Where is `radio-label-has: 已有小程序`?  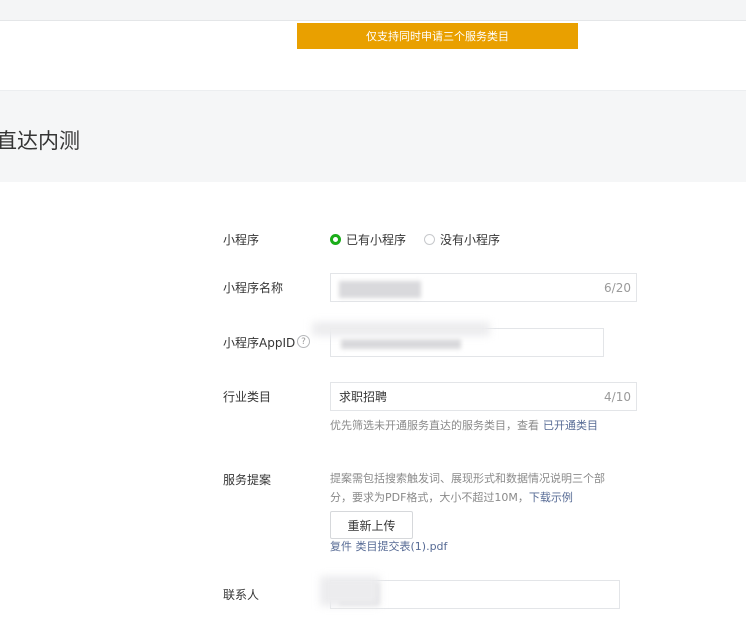 radio-label-has: 已有小程序 is located at coordinates (376, 240).